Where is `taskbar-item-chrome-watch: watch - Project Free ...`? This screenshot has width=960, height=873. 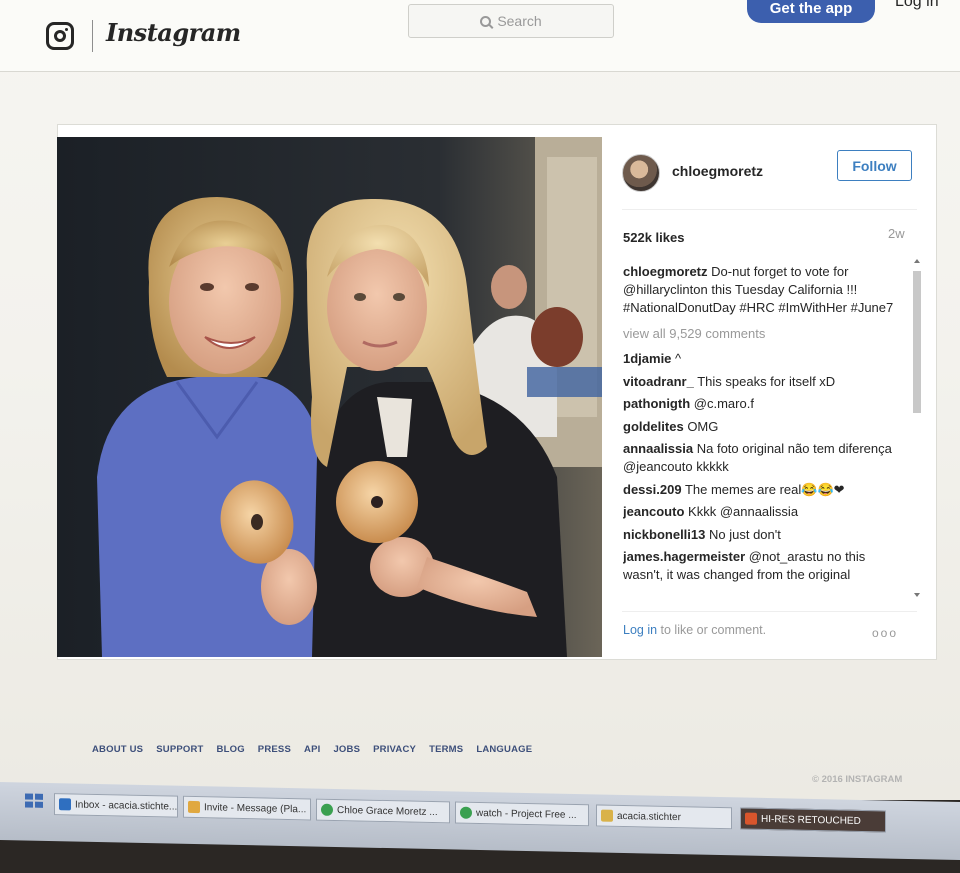
taskbar-item-chrome-watch: watch - Project Free ... is located at coordinates (522, 814).